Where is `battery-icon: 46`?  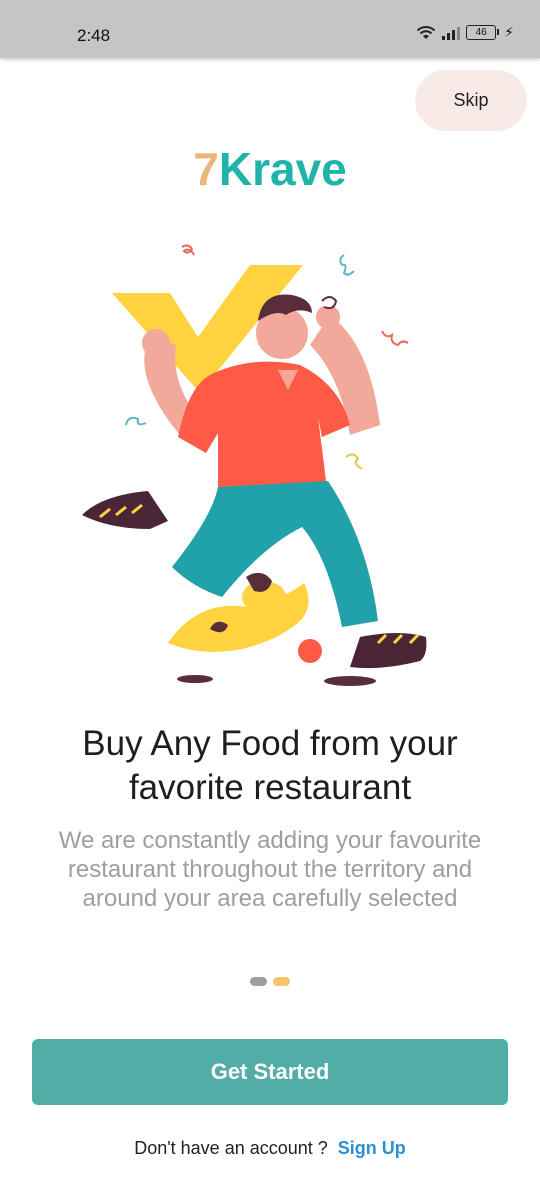 battery-icon: 46 is located at coordinates (483, 32).